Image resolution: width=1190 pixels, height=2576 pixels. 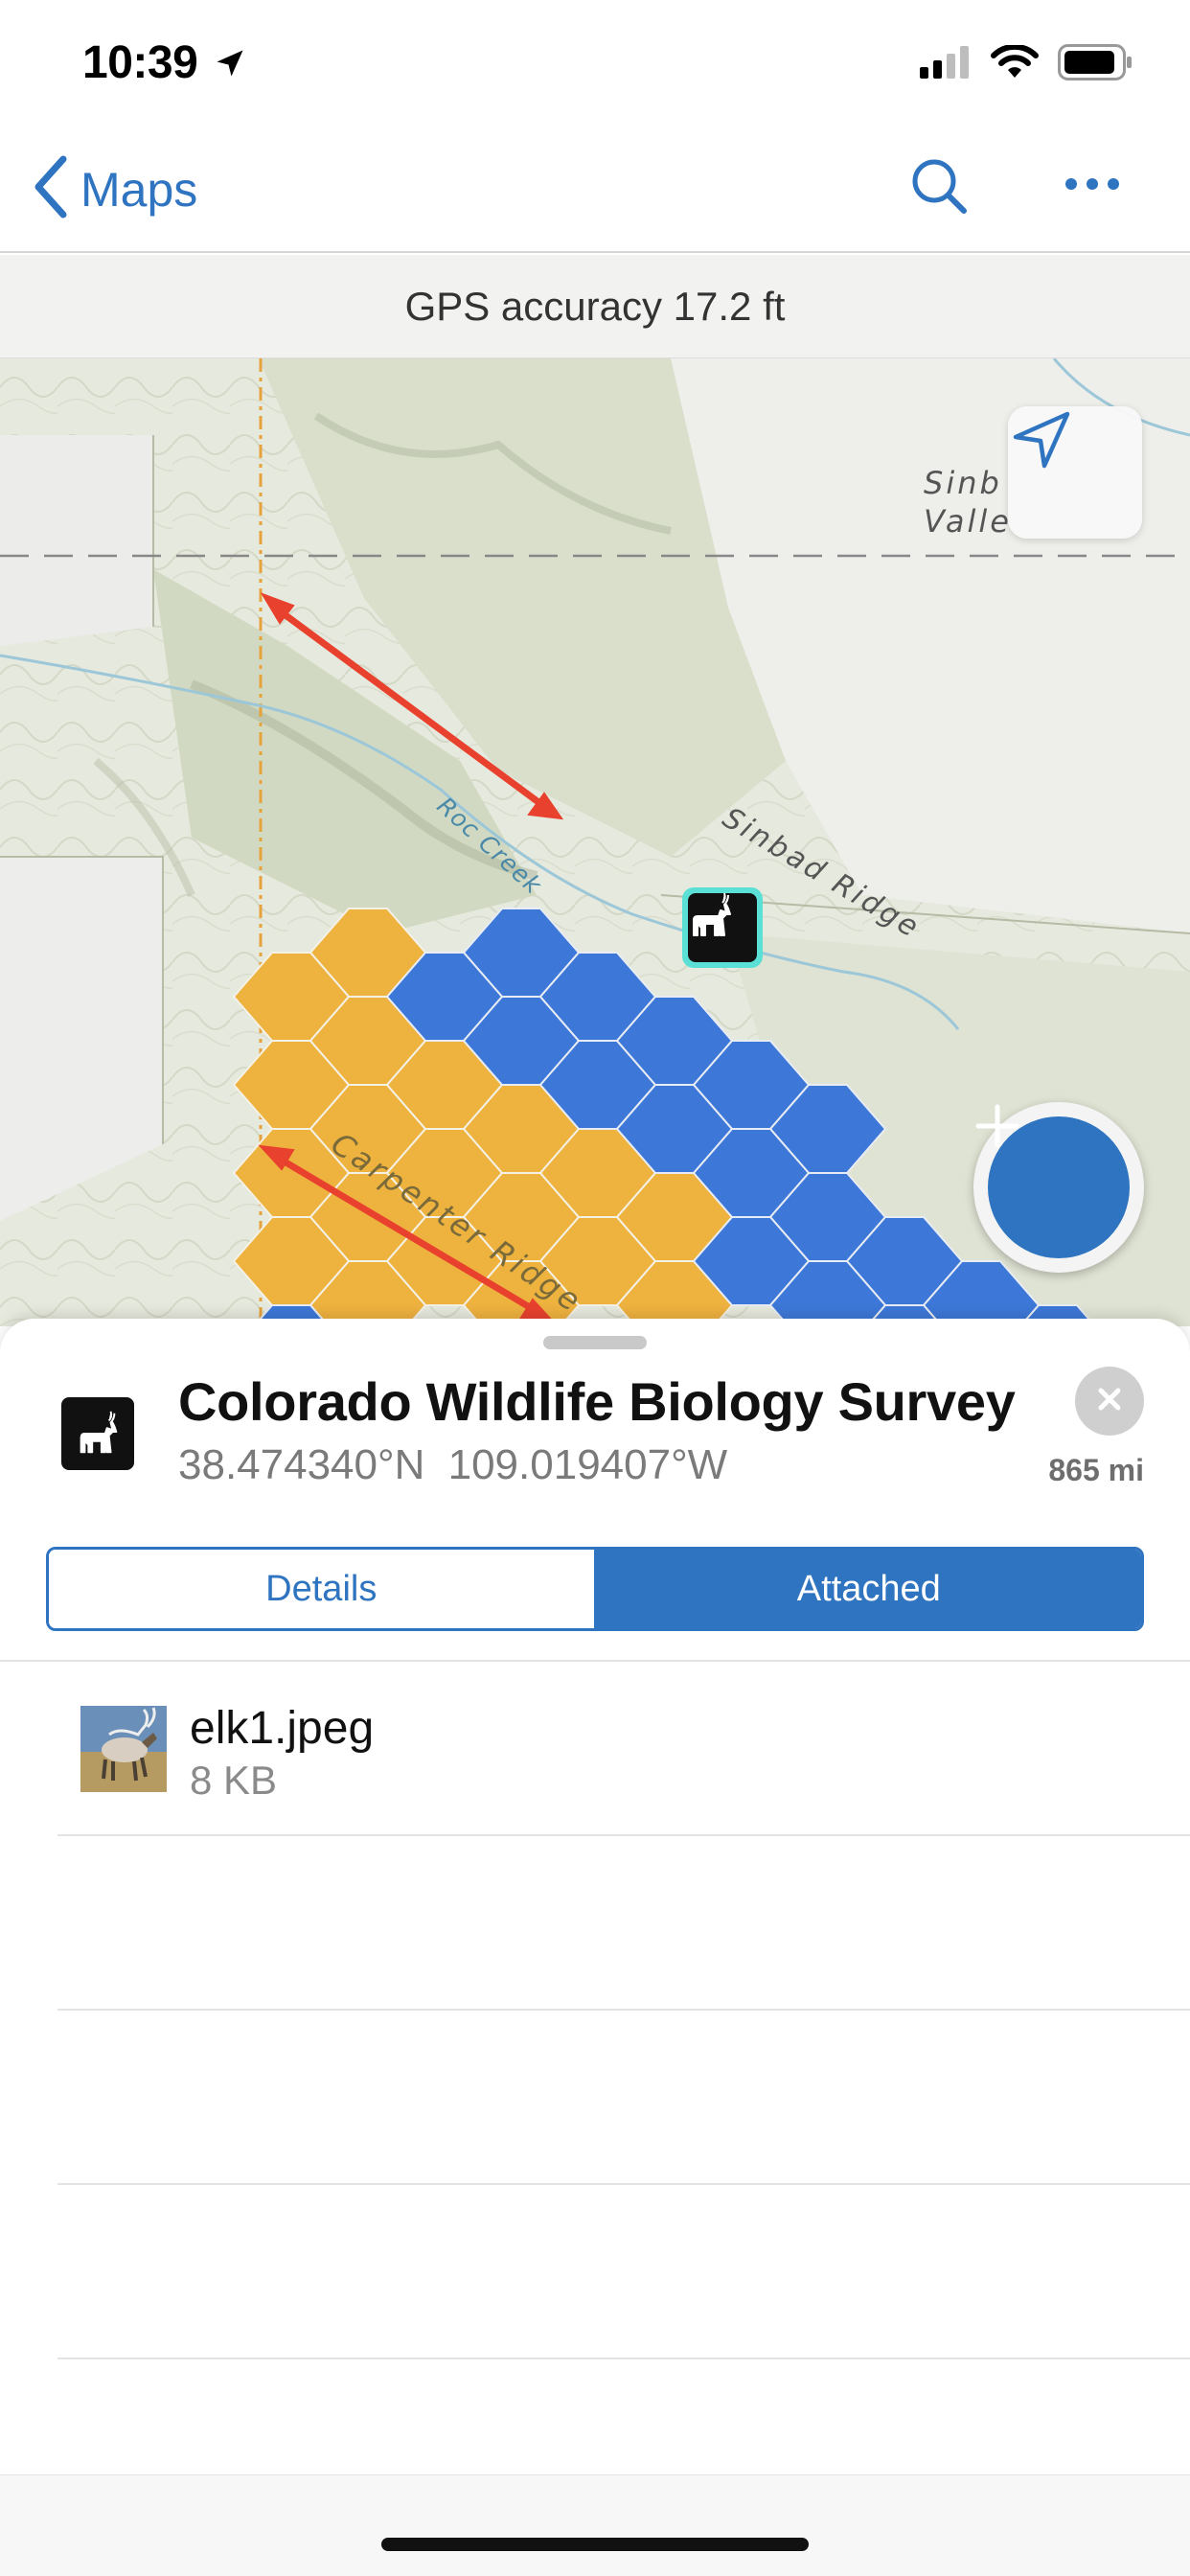 I want to click on search-icon, so click(x=939, y=189).